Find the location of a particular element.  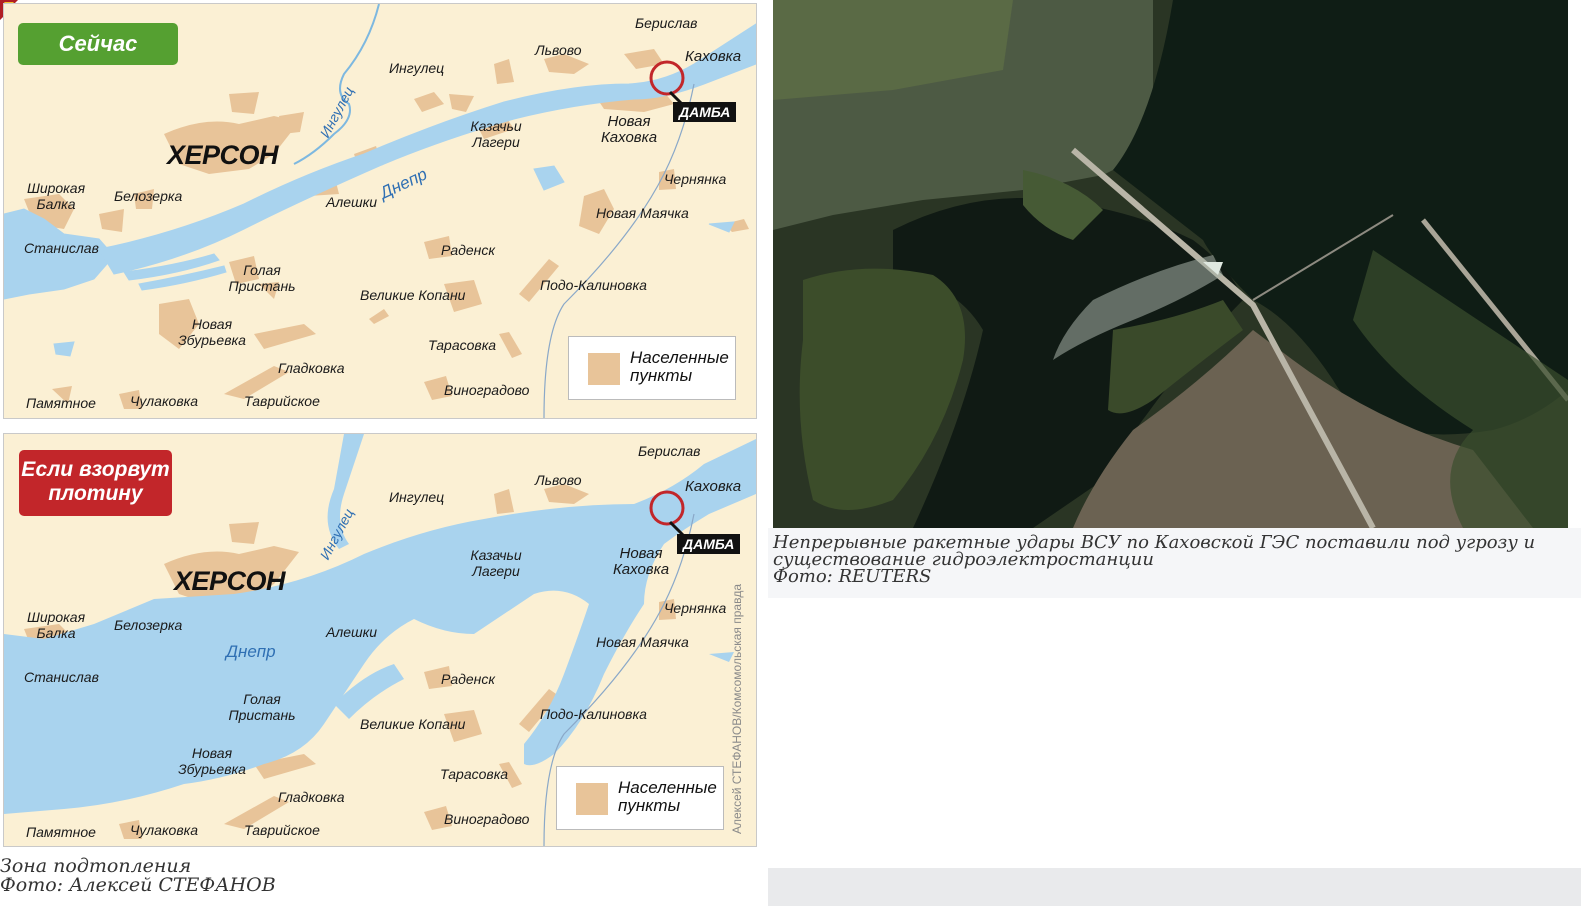

place-berislav: Берислав is located at coordinates (666, 23).